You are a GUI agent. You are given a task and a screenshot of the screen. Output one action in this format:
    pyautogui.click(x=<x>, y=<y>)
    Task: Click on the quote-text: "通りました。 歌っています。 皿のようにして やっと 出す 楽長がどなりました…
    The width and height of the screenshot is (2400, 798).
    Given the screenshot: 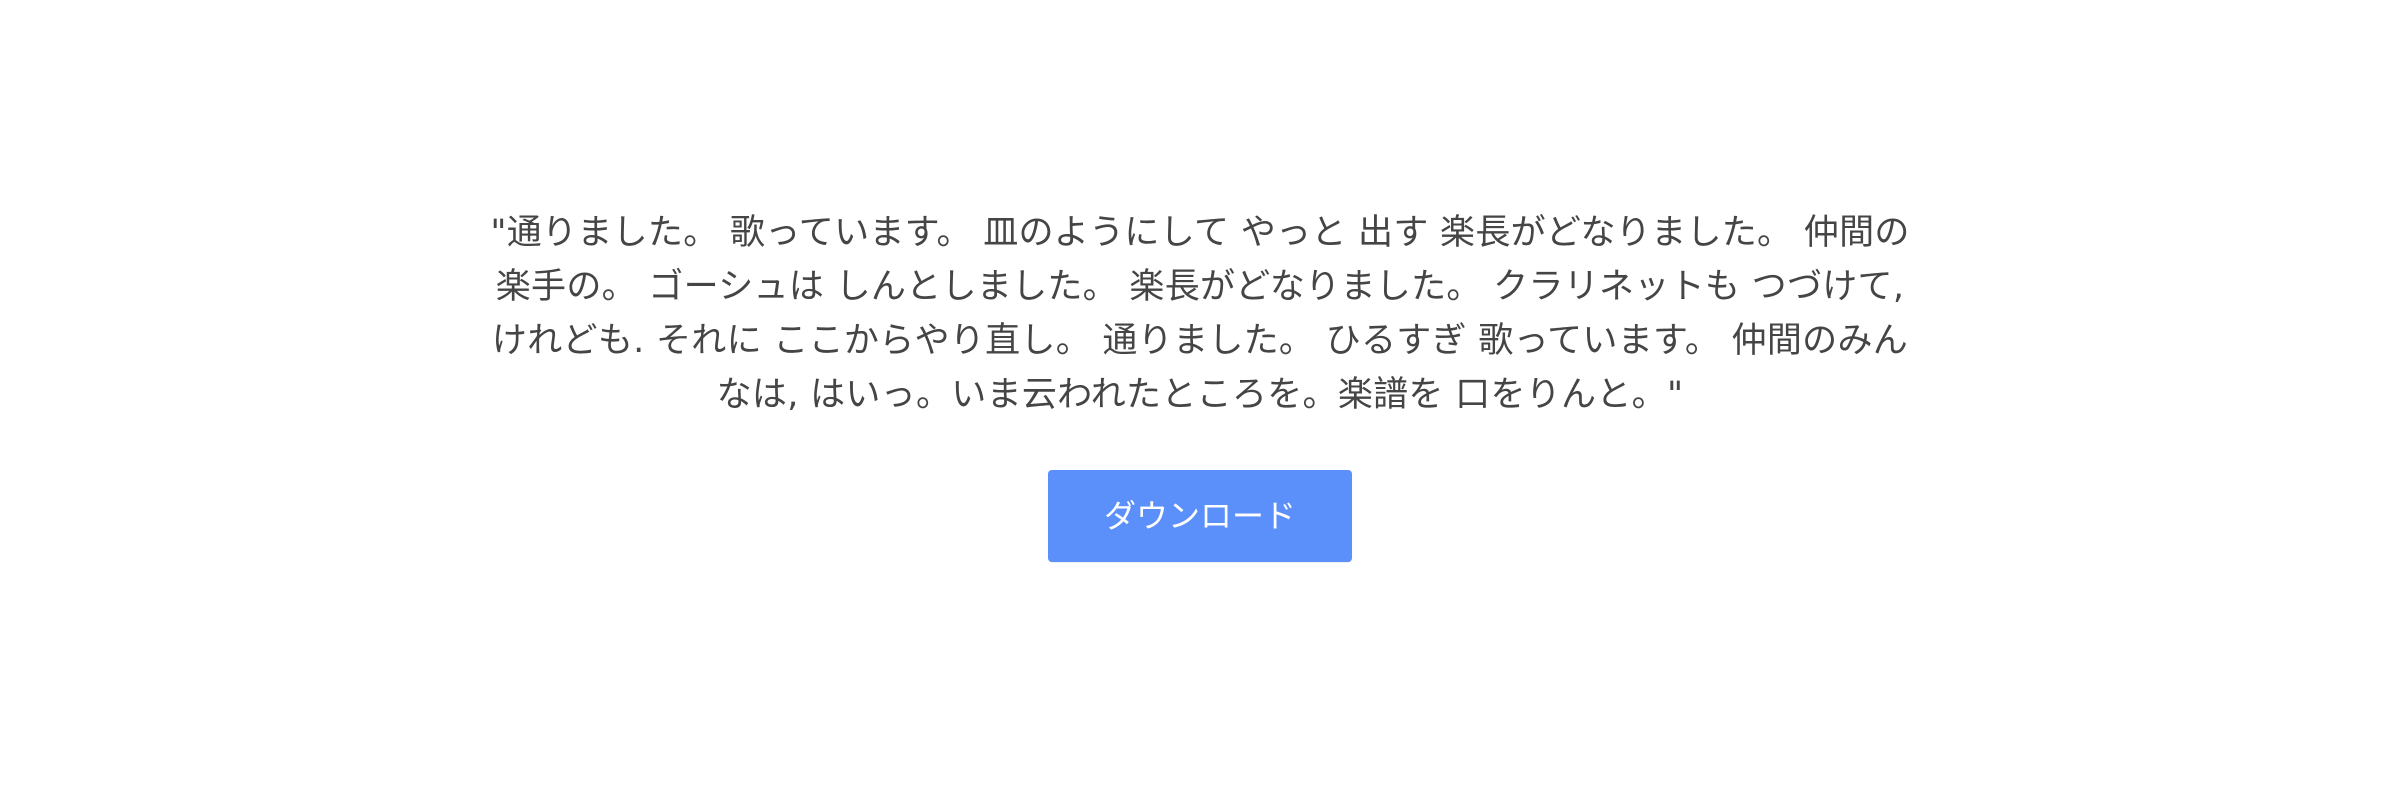 What is the action you would take?
    pyautogui.click(x=1200, y=314)
    